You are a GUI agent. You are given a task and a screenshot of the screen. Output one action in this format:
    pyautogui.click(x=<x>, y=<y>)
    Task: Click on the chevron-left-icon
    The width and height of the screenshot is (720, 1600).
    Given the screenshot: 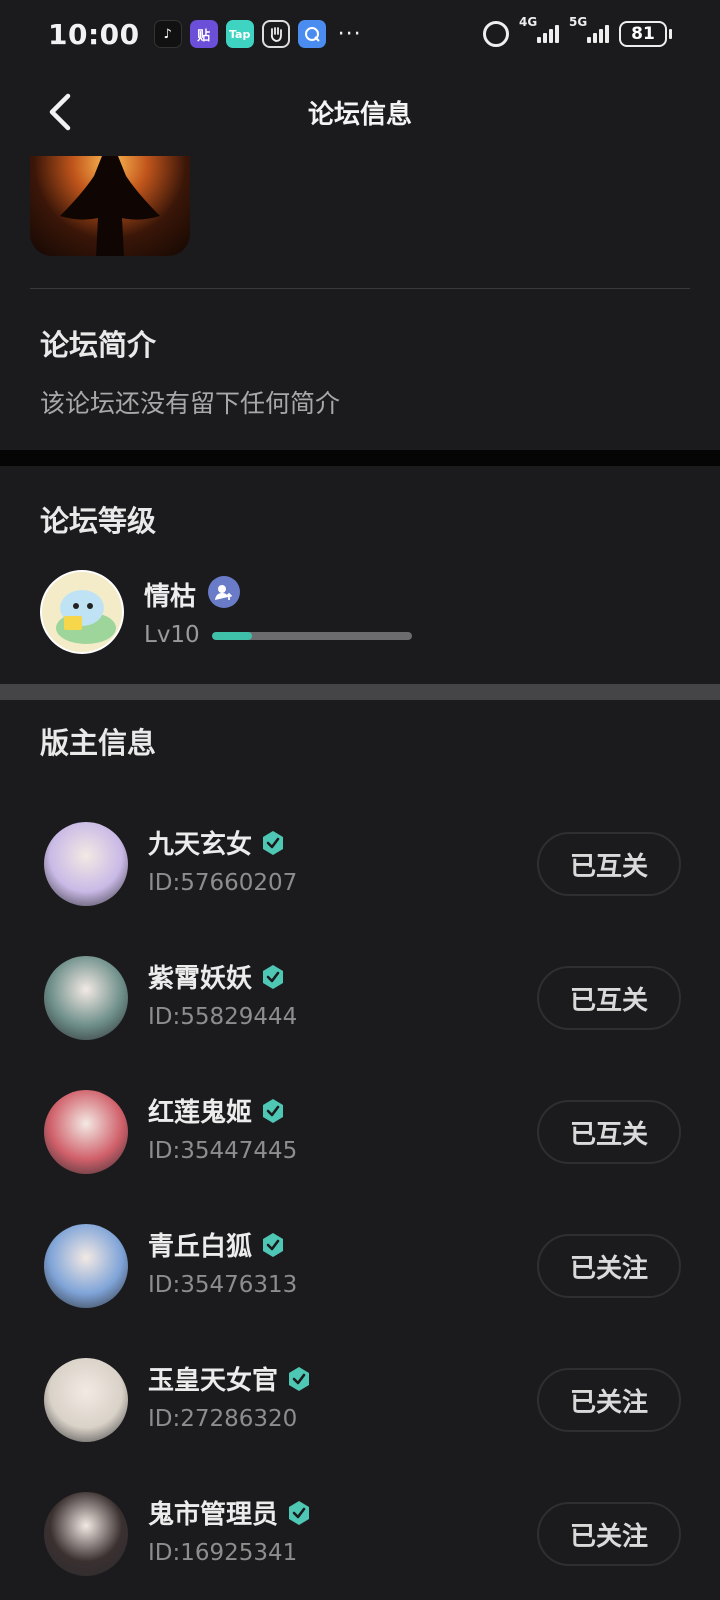 What is the action you would take?
    pyautogui.click(x=60, y=112)
    